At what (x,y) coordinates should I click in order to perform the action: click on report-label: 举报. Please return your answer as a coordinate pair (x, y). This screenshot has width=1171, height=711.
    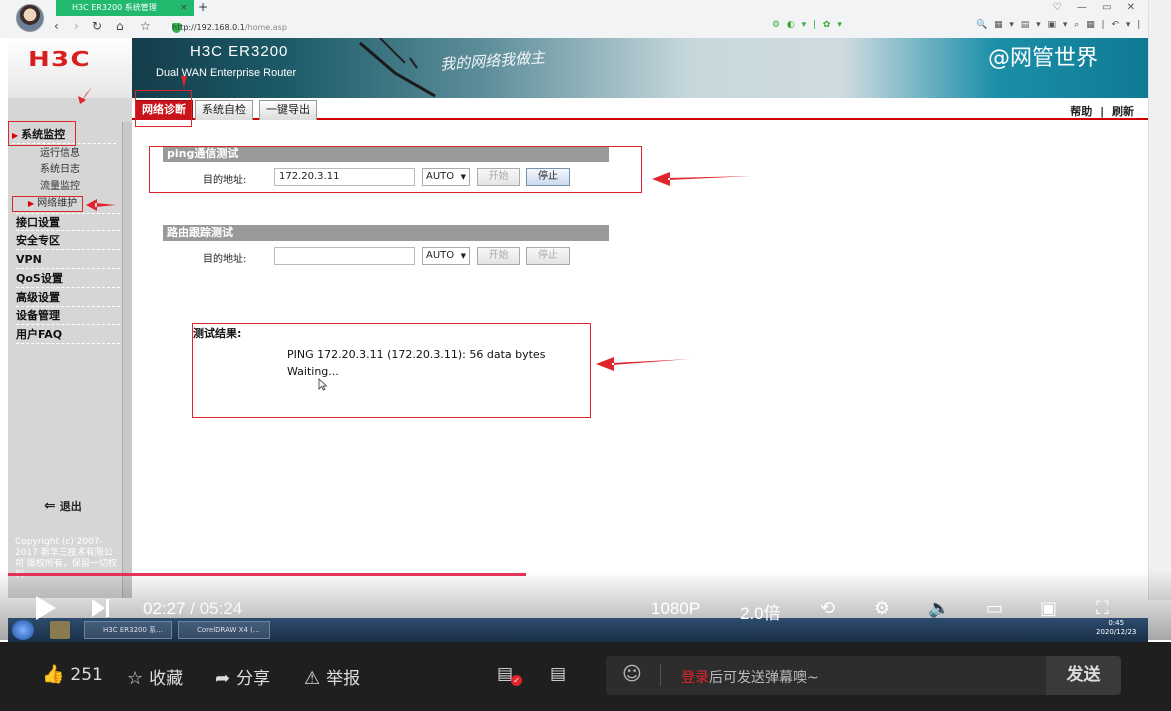
    Looking at the image, I should click on (343, 679).